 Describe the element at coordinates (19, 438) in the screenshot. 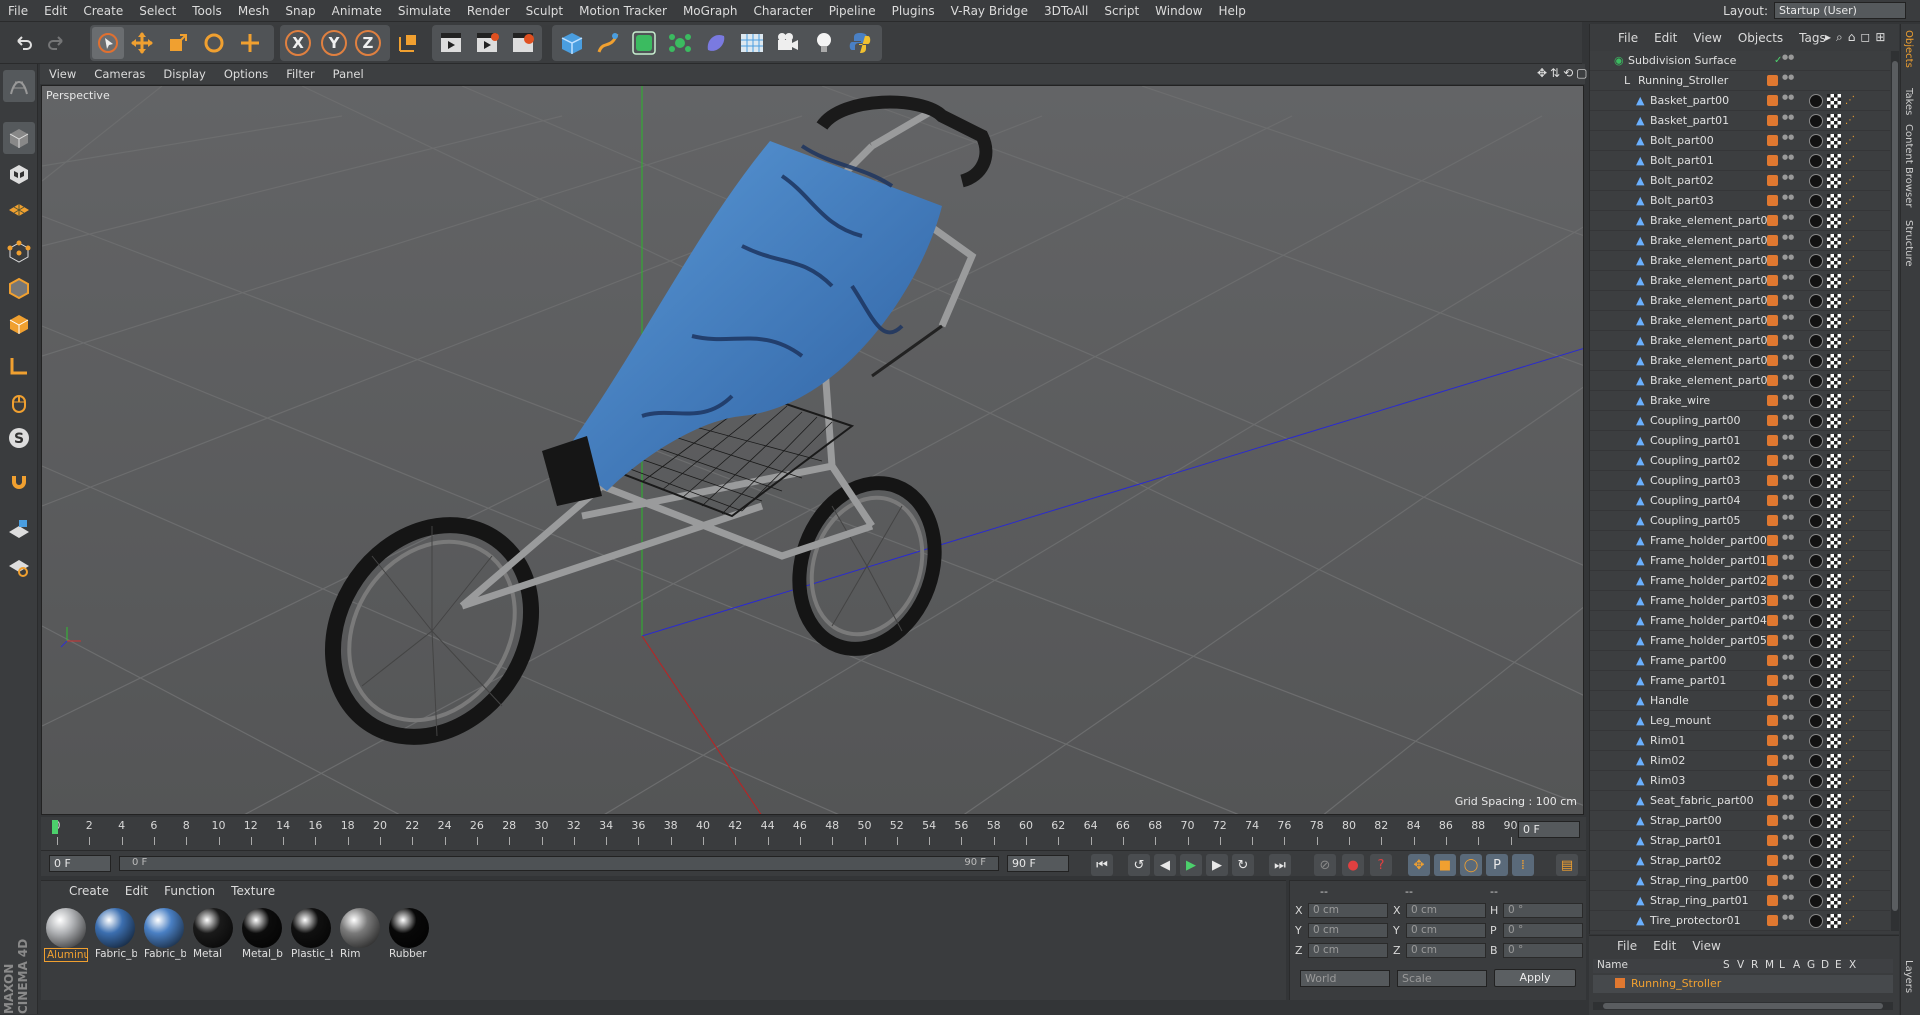

I see `solo-mode-icon: S` at that location.